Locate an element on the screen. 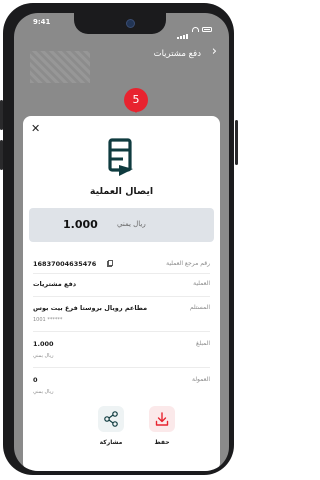 The image size is (320, 480). page-title: دفع مشتريات is located at coordinates (177, 54).